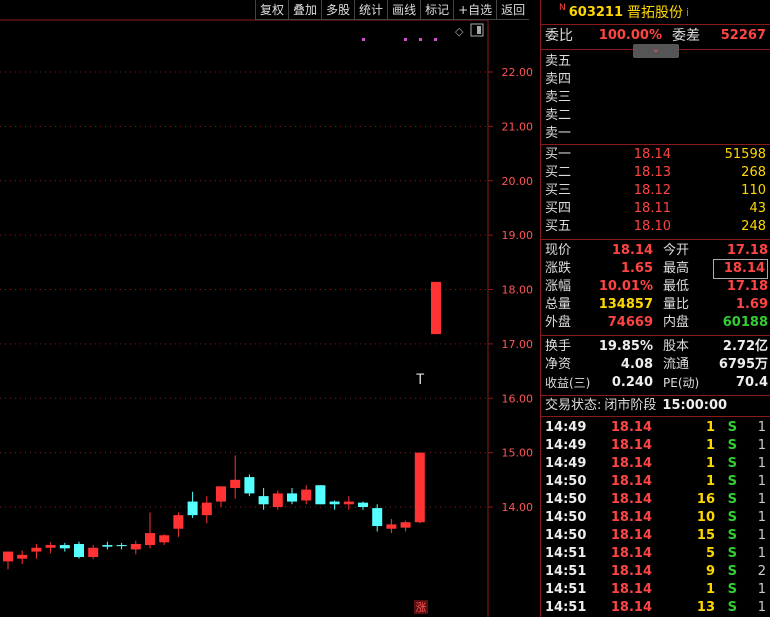  I want to click on quote-value: 74669, so click(630, 322).